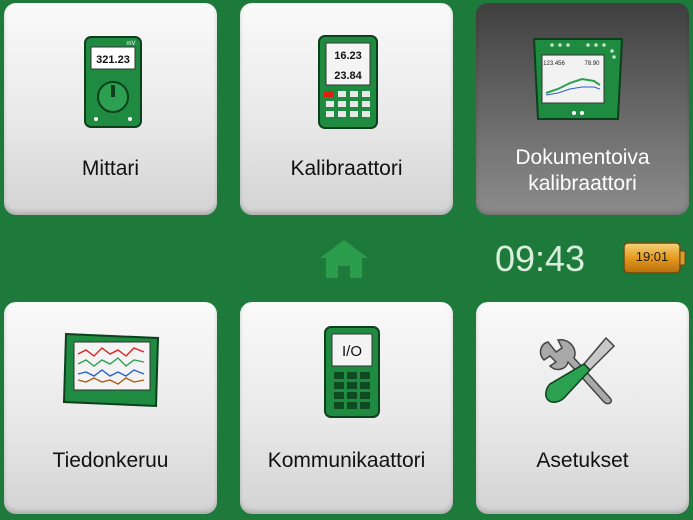 This screenshot has height=520, width=693. I want to click on tile-tiedonkeruu: Tiedonkeruu, so click(110, 408).